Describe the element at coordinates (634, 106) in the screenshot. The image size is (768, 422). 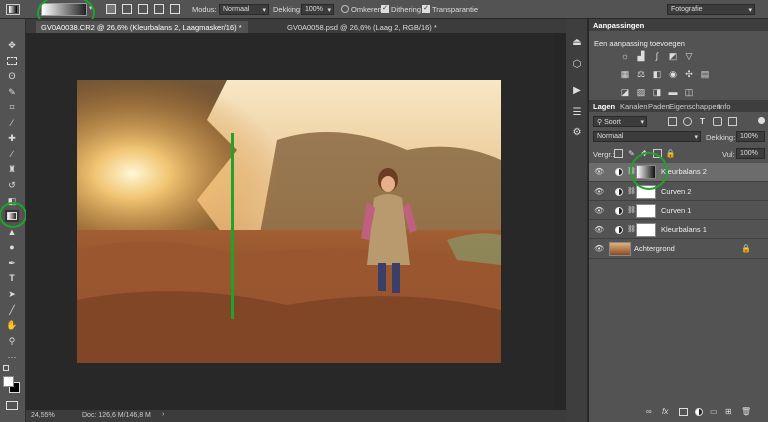
I see `tab-channels: Kanalen` at that location.